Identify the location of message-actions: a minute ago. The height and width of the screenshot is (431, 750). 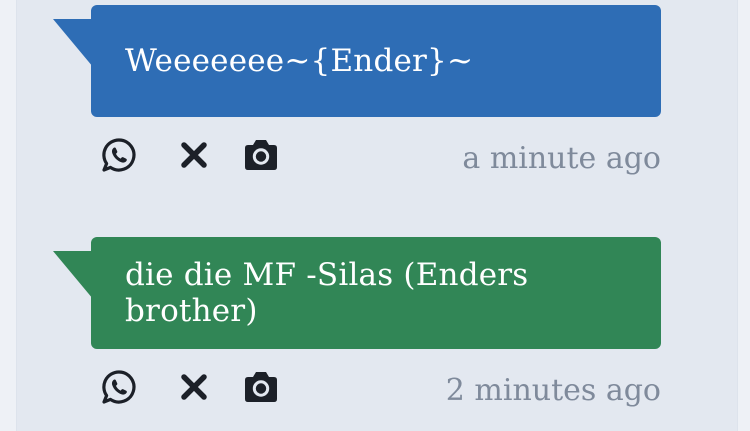
(376, 153).